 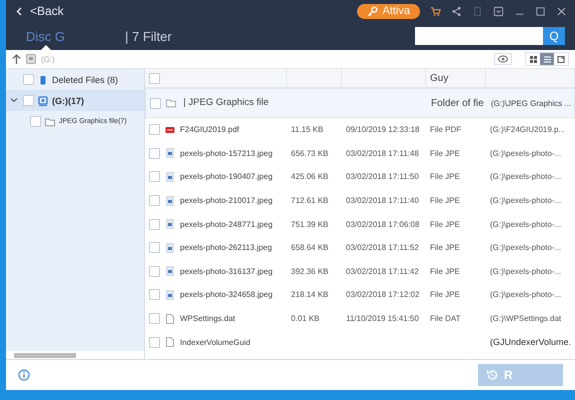 I want to click on modified-date: 11/10/2019 15:41:50, so click(x=382, y=319).